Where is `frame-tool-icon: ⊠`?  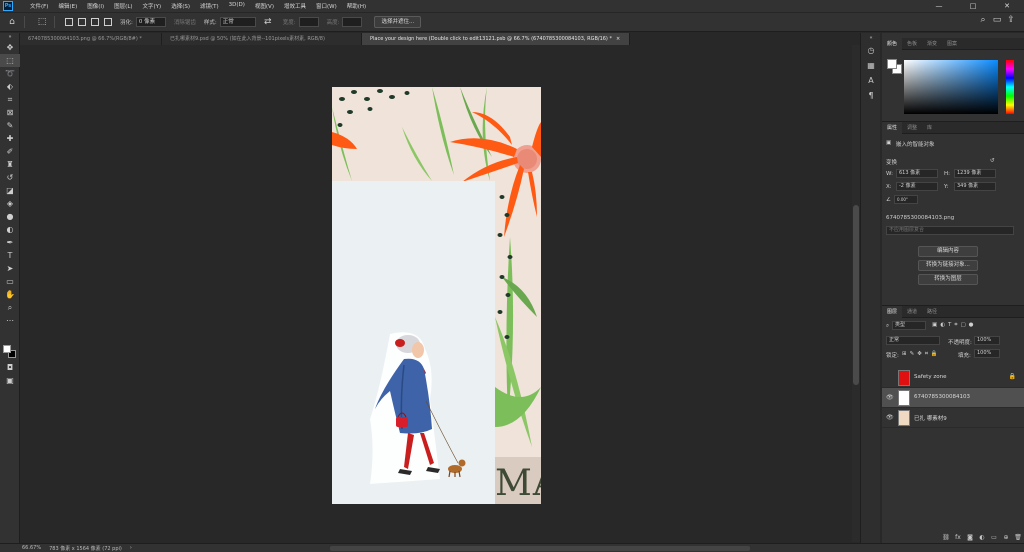 frame-tool-icon: ⊠ is located at coordinates (10, 112).